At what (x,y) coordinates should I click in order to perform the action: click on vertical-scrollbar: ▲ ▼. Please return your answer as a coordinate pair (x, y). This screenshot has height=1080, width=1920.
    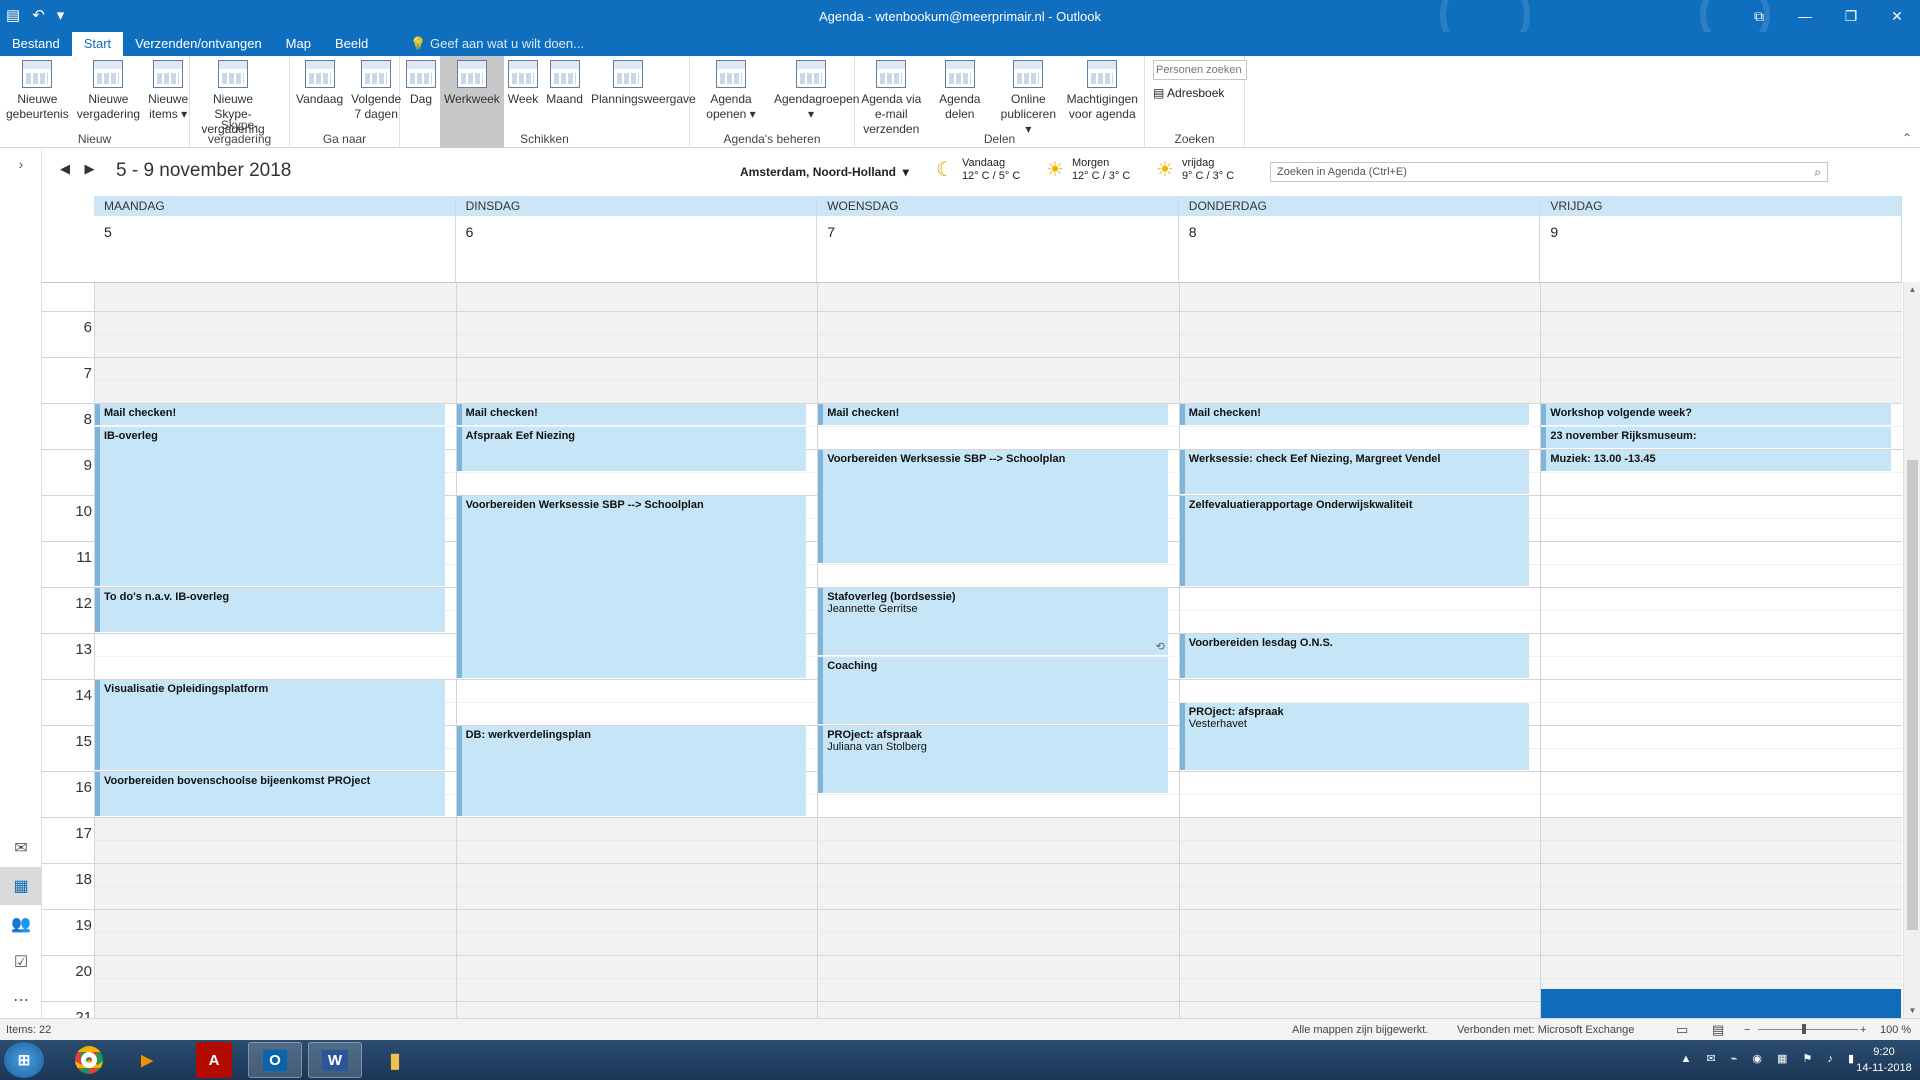
    Looking at the image, I should click on (1911, 650).